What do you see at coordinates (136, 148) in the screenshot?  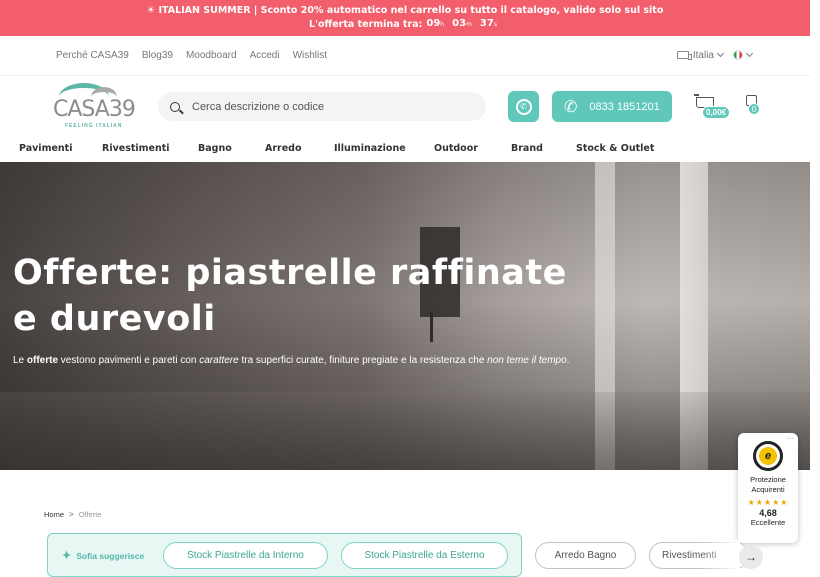 I see `nav-item-rivestimenti: Rivestimenti` at bounding box center [136, 148].